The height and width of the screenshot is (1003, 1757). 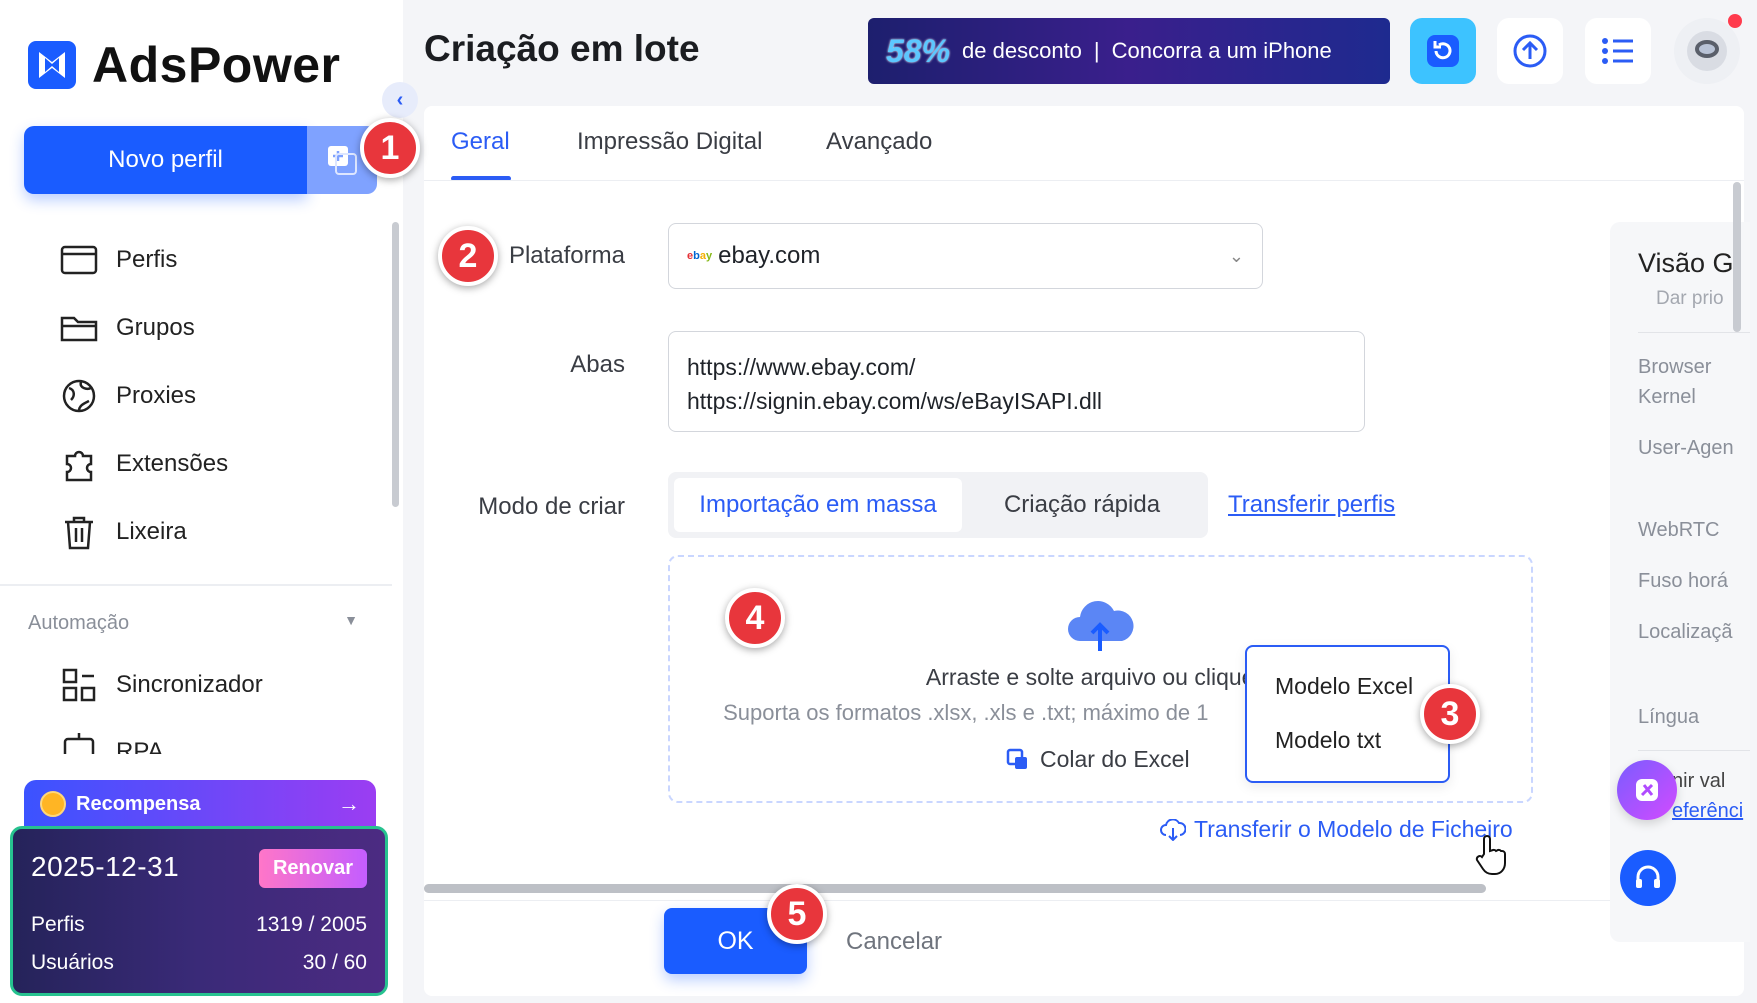 I want to click on tab-fingerprint: Impressão Digital, so click(x=669, y=142).